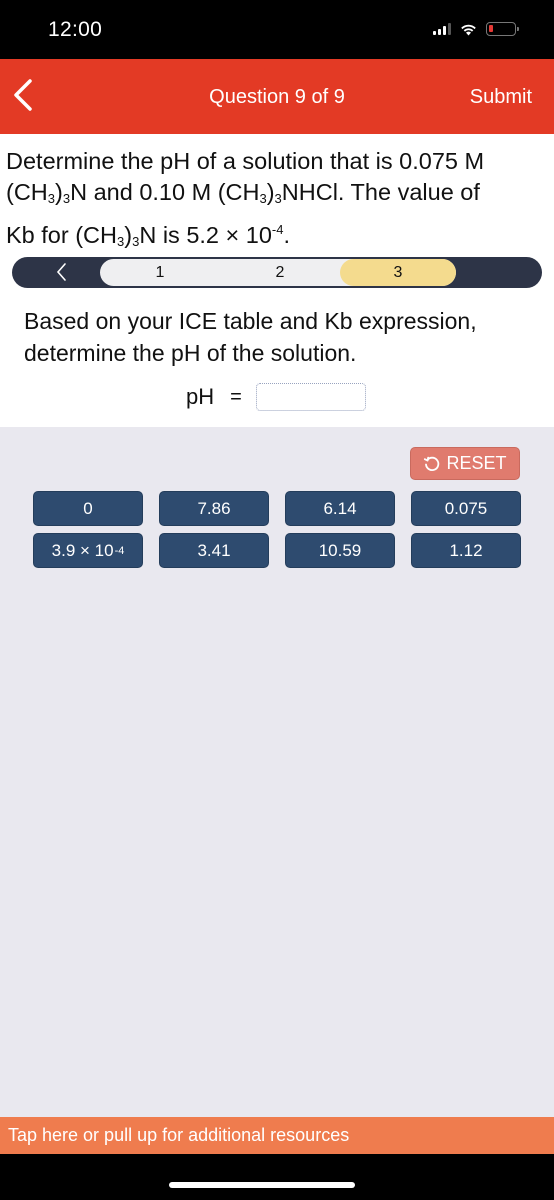 The width and height of the screenshot is (554, 1200). What do you see at coordinates (466, 508) in the screenshot?
I see `answer-tile: 0.075` at bounding box center [466, 508].